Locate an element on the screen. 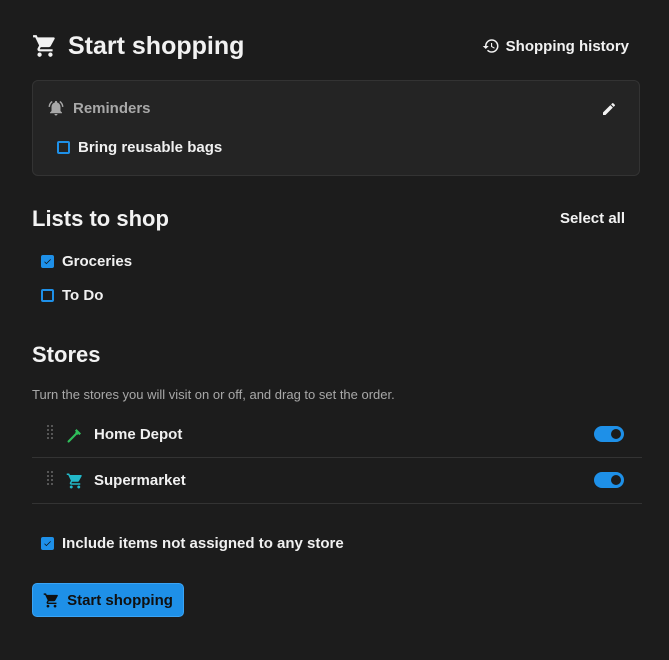 The image size is (669, 660). lists-section-title: Lists to shop is located at coordinates (100, 218).